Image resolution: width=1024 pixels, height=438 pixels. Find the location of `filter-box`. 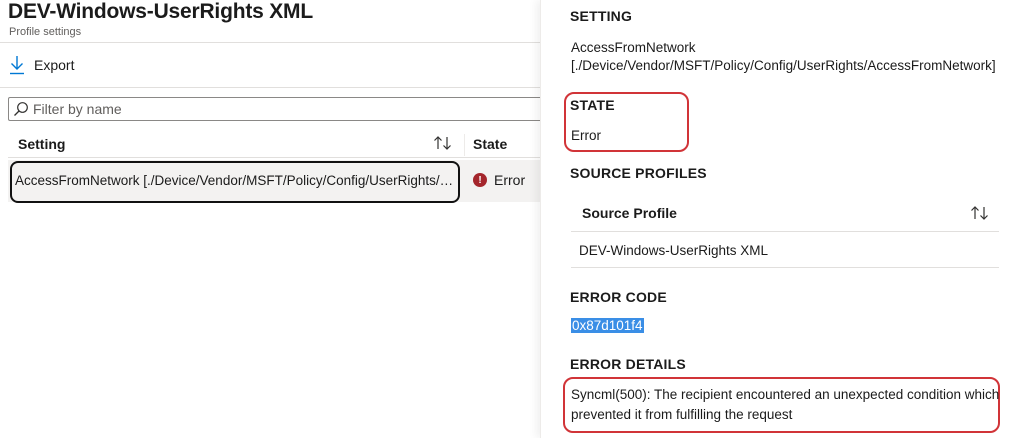

filter-box is located at coordinates (274, 109).